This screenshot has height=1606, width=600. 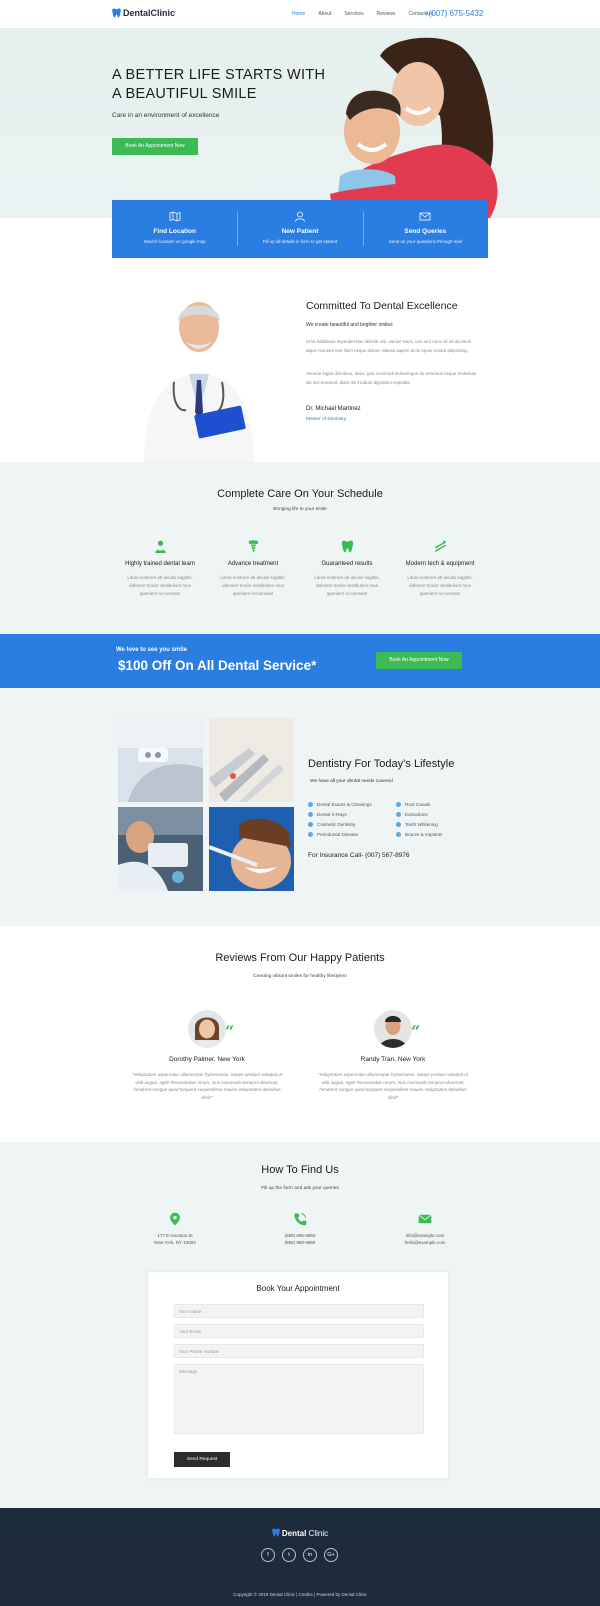 What do you see at coordinates (425, 1229) in the screenshot?
I see `contact-email: info@example.com hello@example.com` at bounding box center [425, 1229].